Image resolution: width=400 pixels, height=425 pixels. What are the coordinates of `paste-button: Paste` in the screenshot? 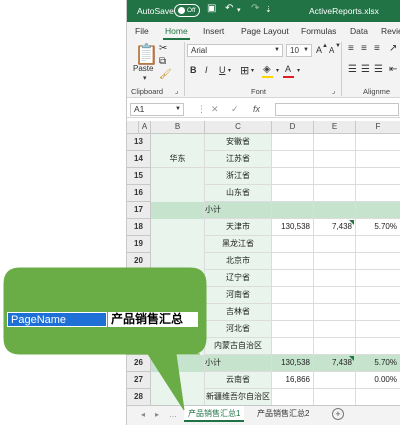 It's located at (143, 68).